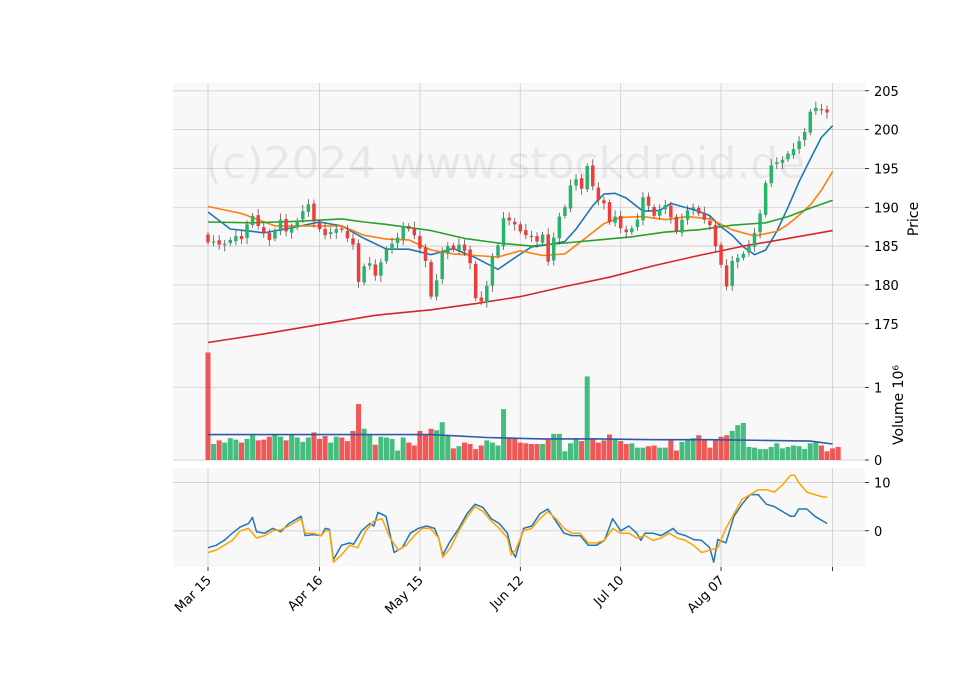 This screenshot has height=694, width=960. What do you see at coordinates (899, 405) in the screenshot?
I see `volume-axis-title: Volume 10⁶` at bounding box center [899, 405].